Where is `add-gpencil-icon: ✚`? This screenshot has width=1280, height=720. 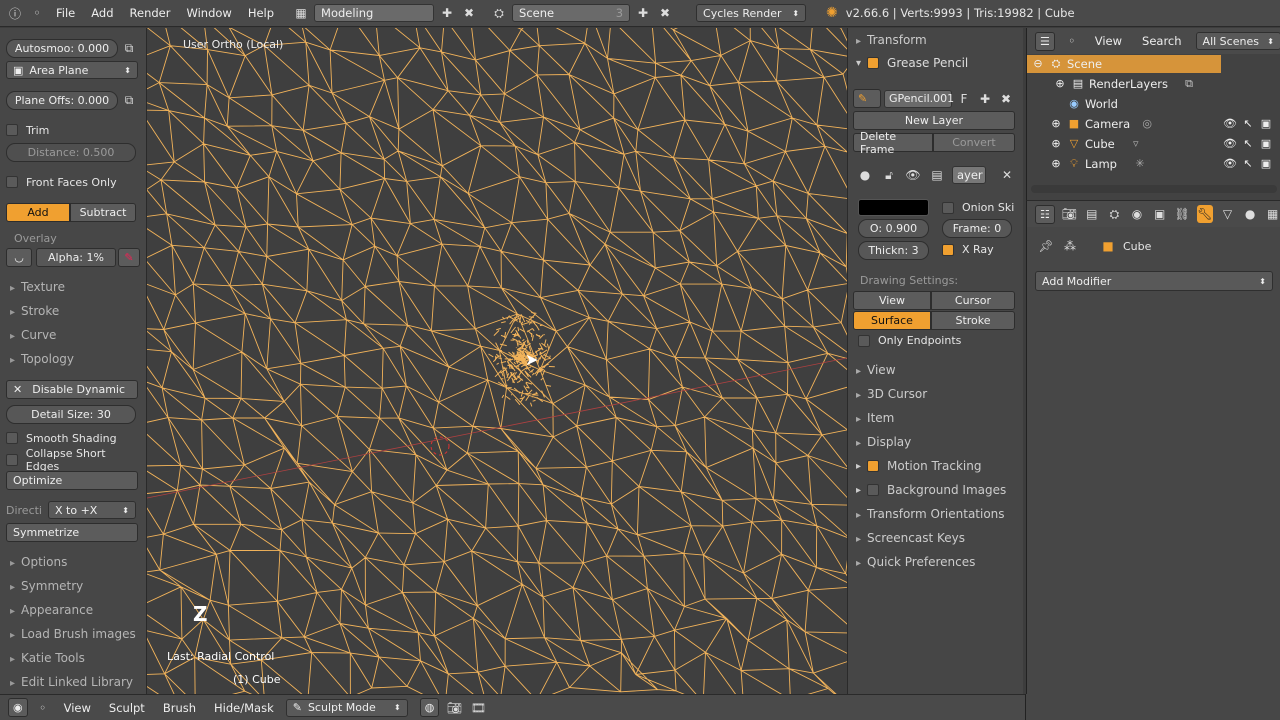 add-gpencil-icon: ✚ is located at coordinates (985, 99).